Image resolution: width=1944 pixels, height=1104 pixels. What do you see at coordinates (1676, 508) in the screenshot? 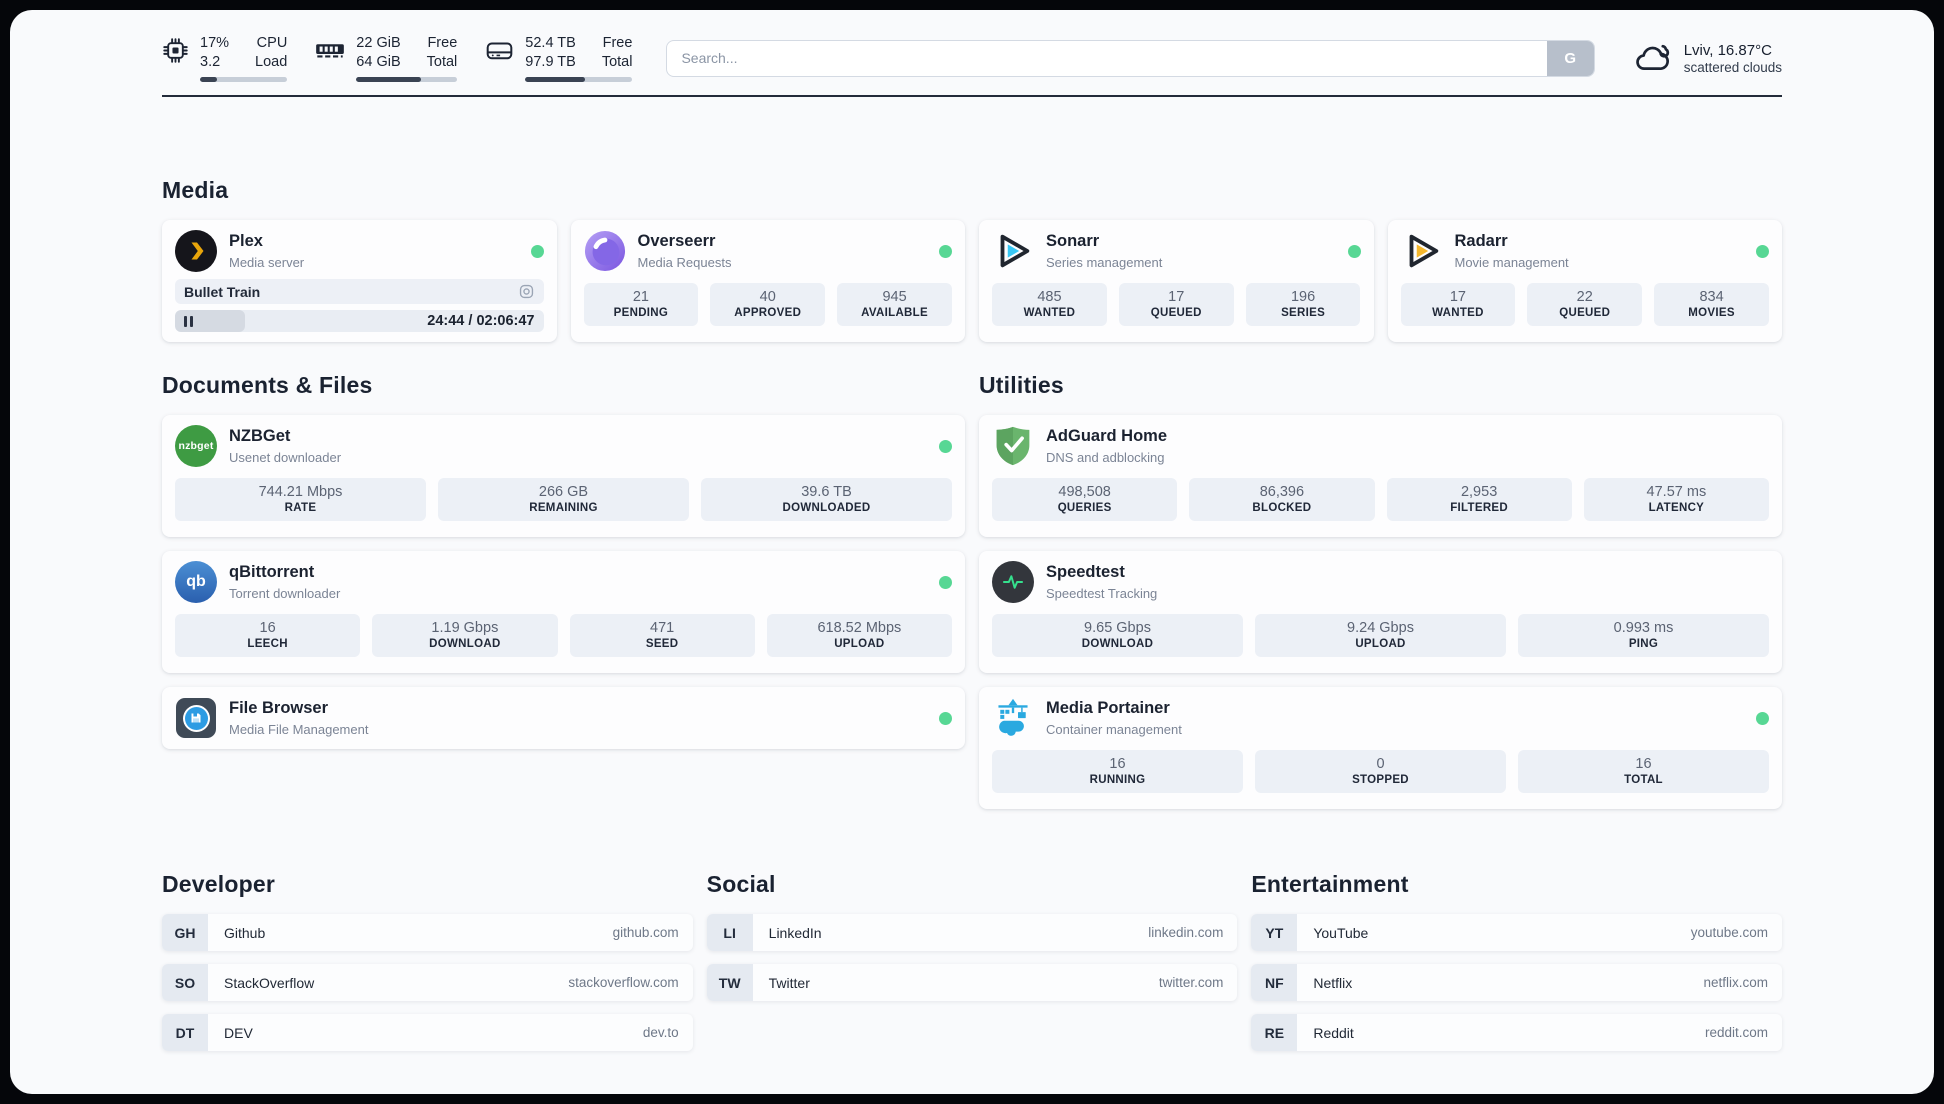
I see `stat-label: LATENCY` at bounding box center [1676, 508].